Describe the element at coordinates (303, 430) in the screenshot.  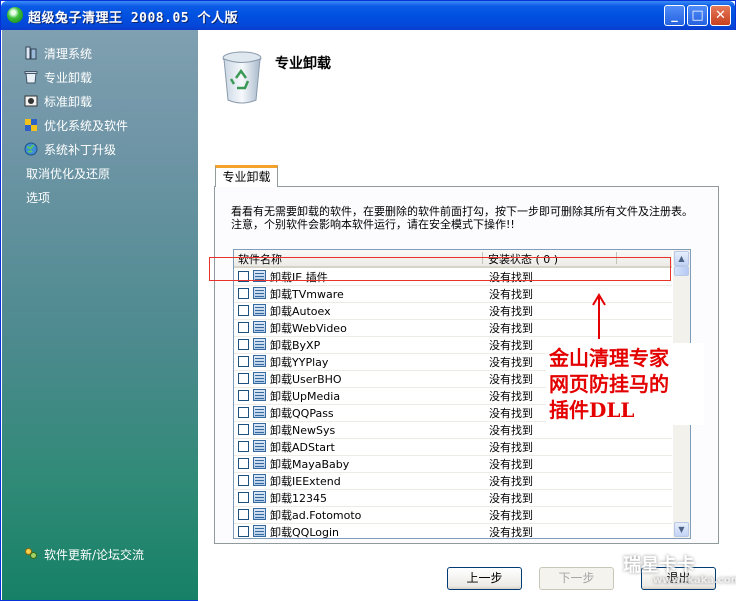
I see `row-name: 卸载NewSys` at that location.